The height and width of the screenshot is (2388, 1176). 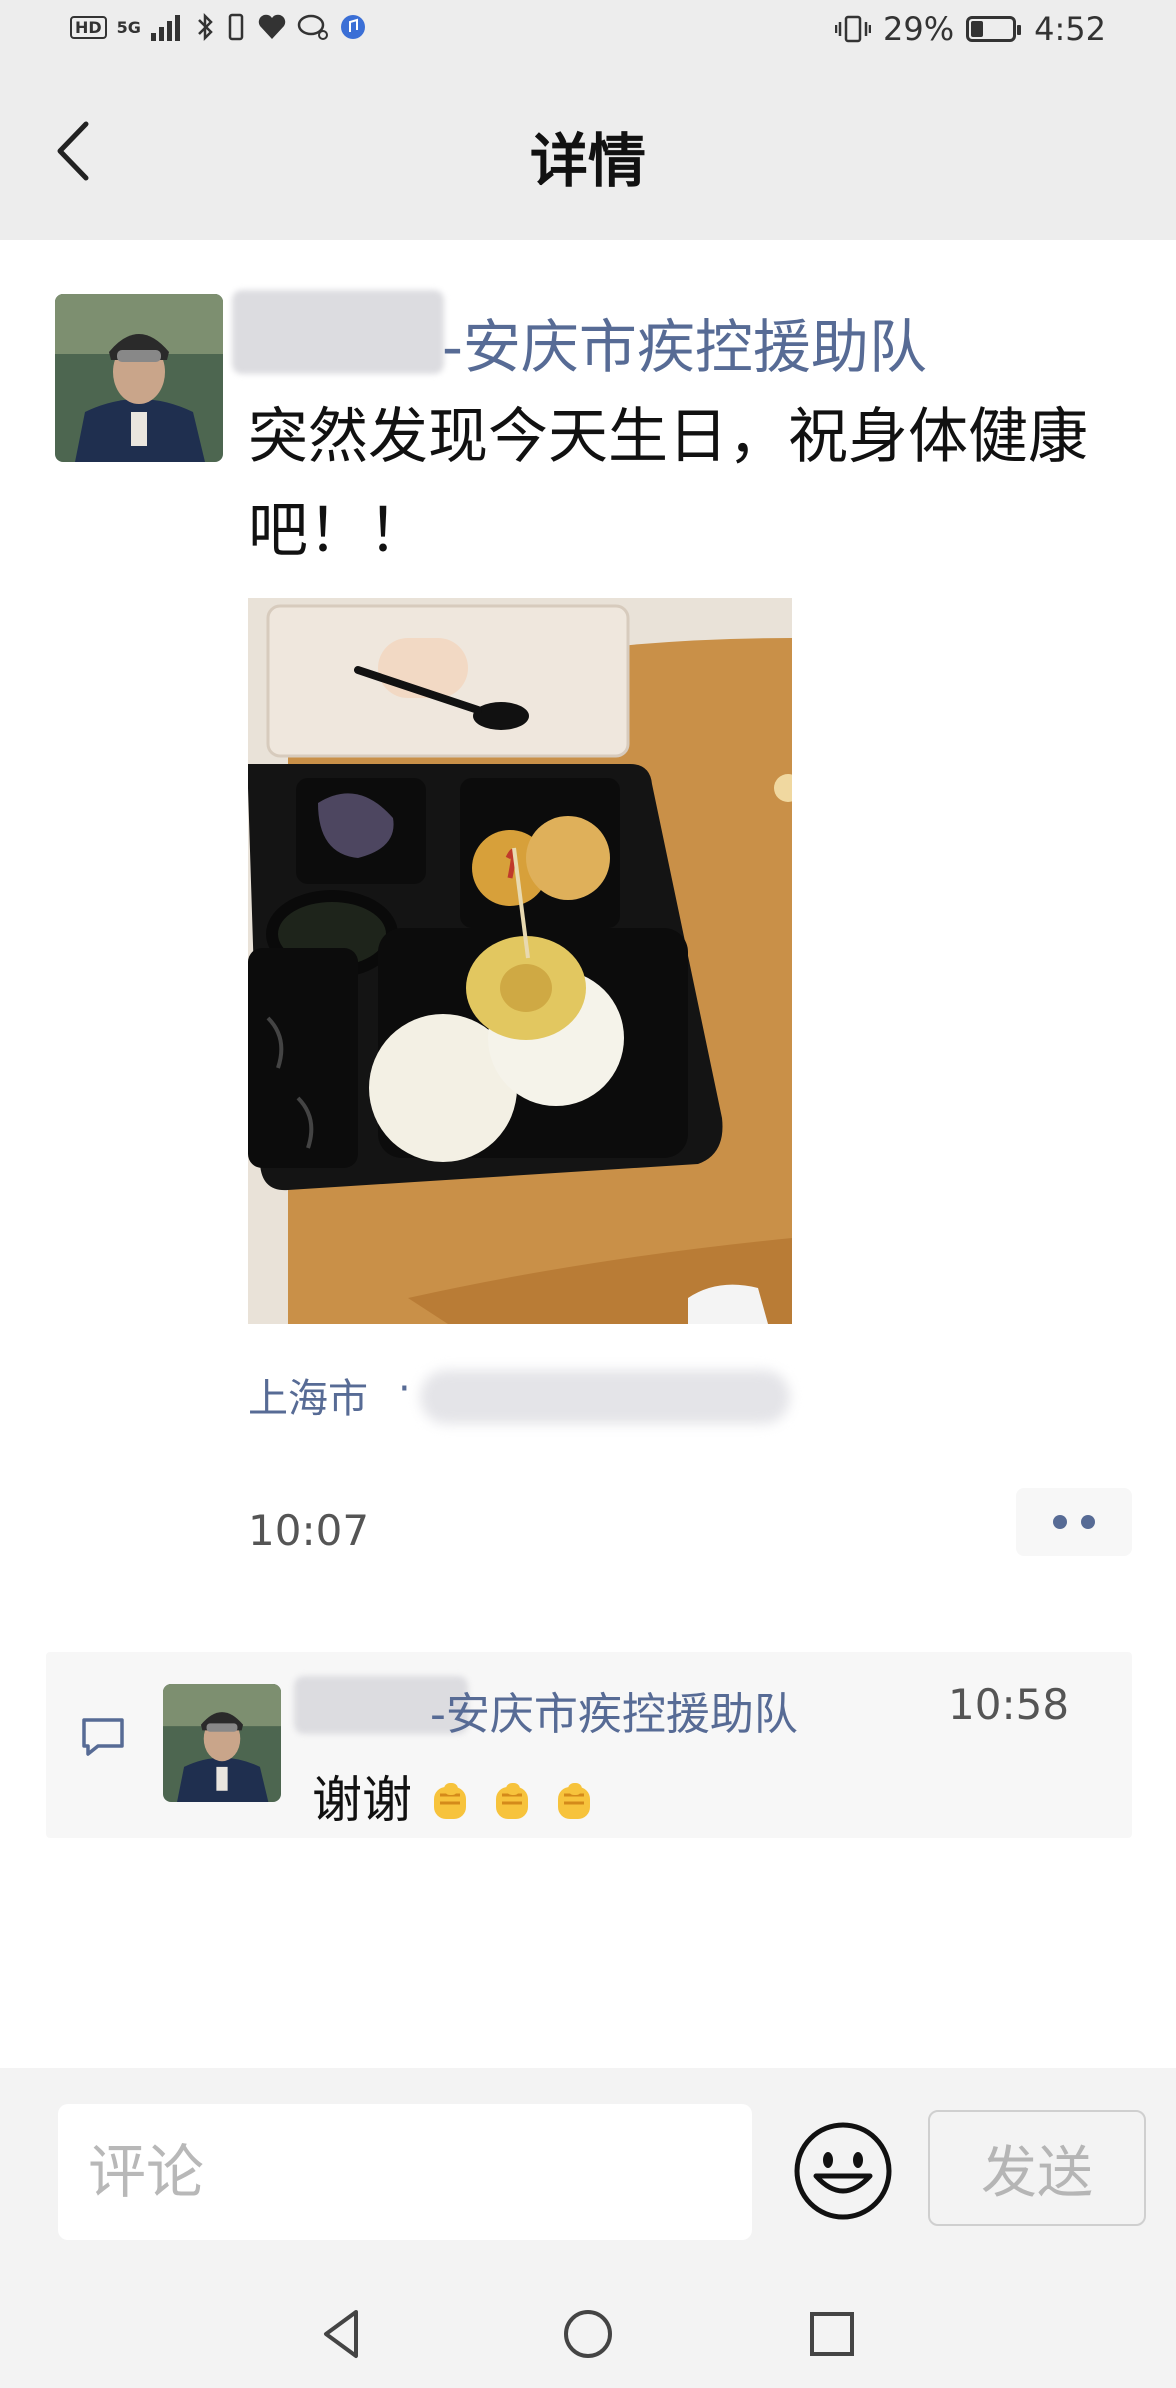 I want to click on post-location: 上海市, so click(x=308, y=1395).